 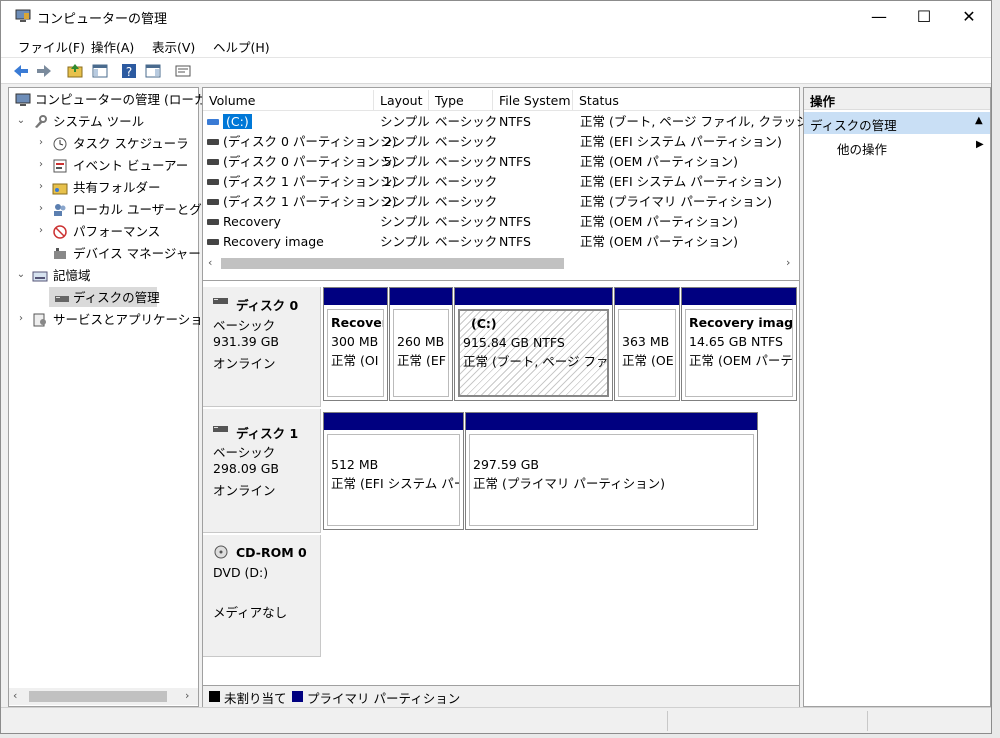 What do you see at coordinates (879, 16) in the screenshot?
I see `minimize-button: —` at bounding box center [879, 16].